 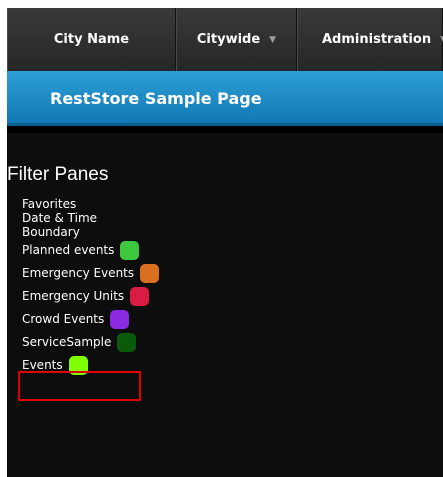 I want to click on highlight-box, so click(x=79, y=386).